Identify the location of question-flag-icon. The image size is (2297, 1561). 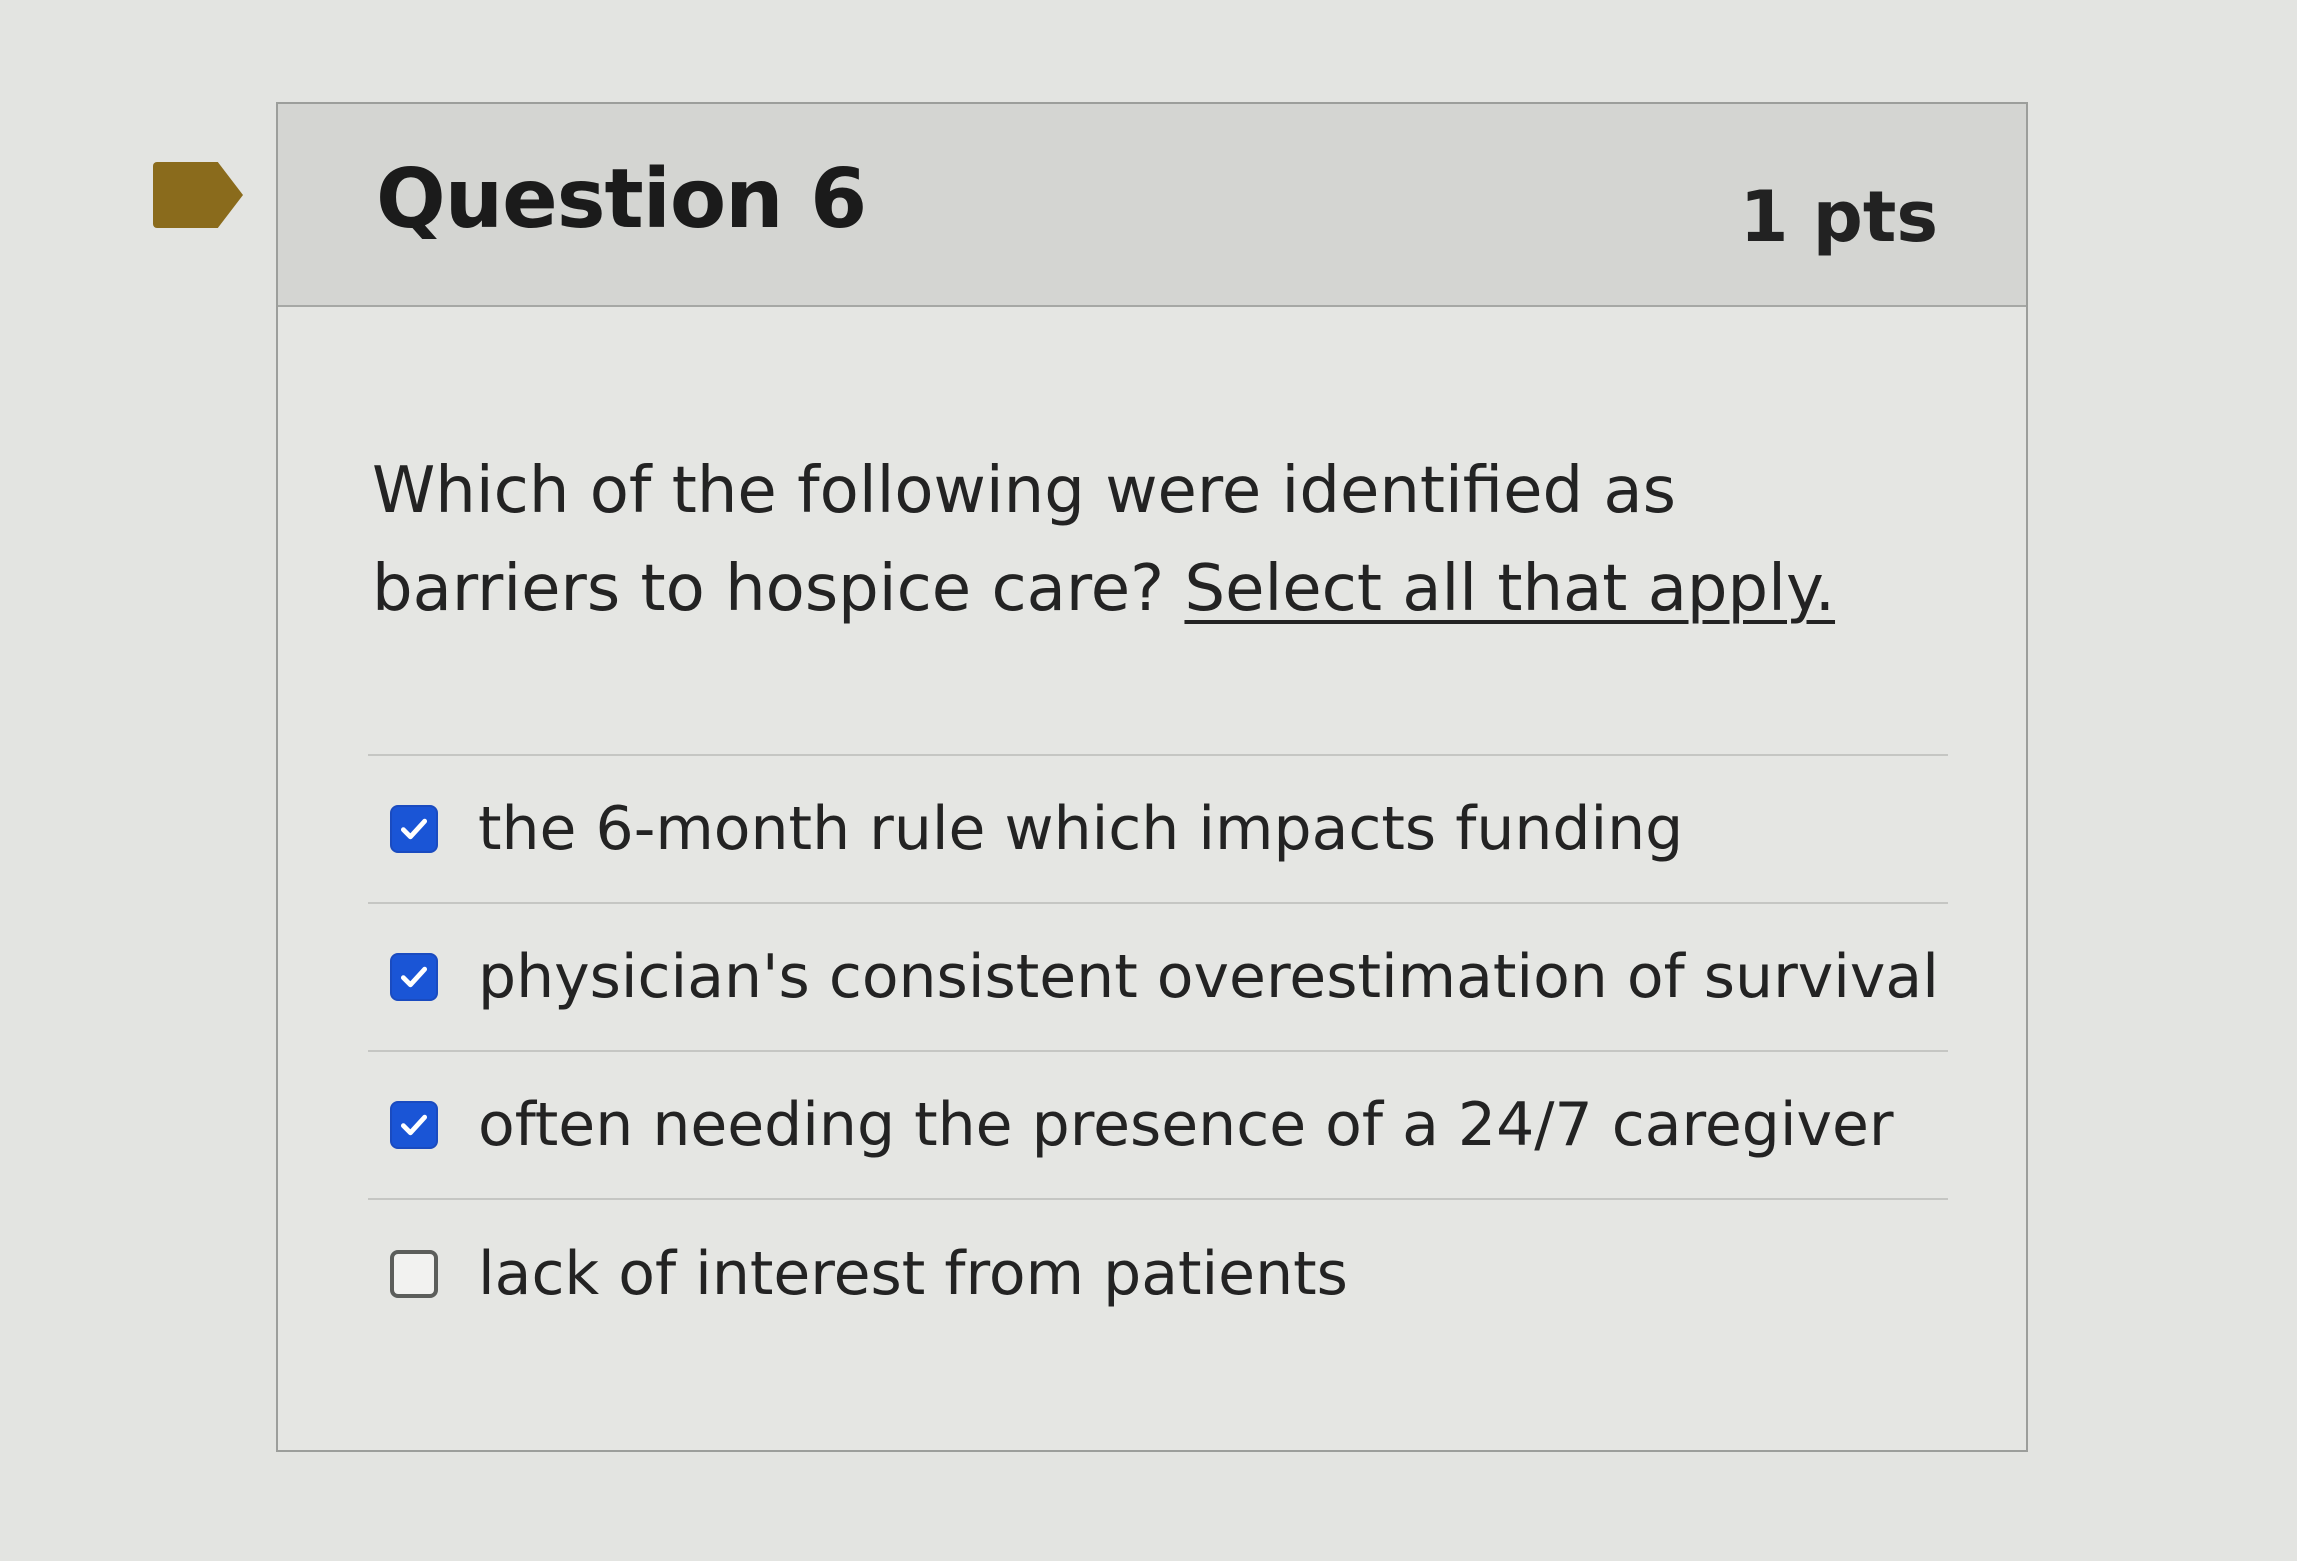
(198, 195).